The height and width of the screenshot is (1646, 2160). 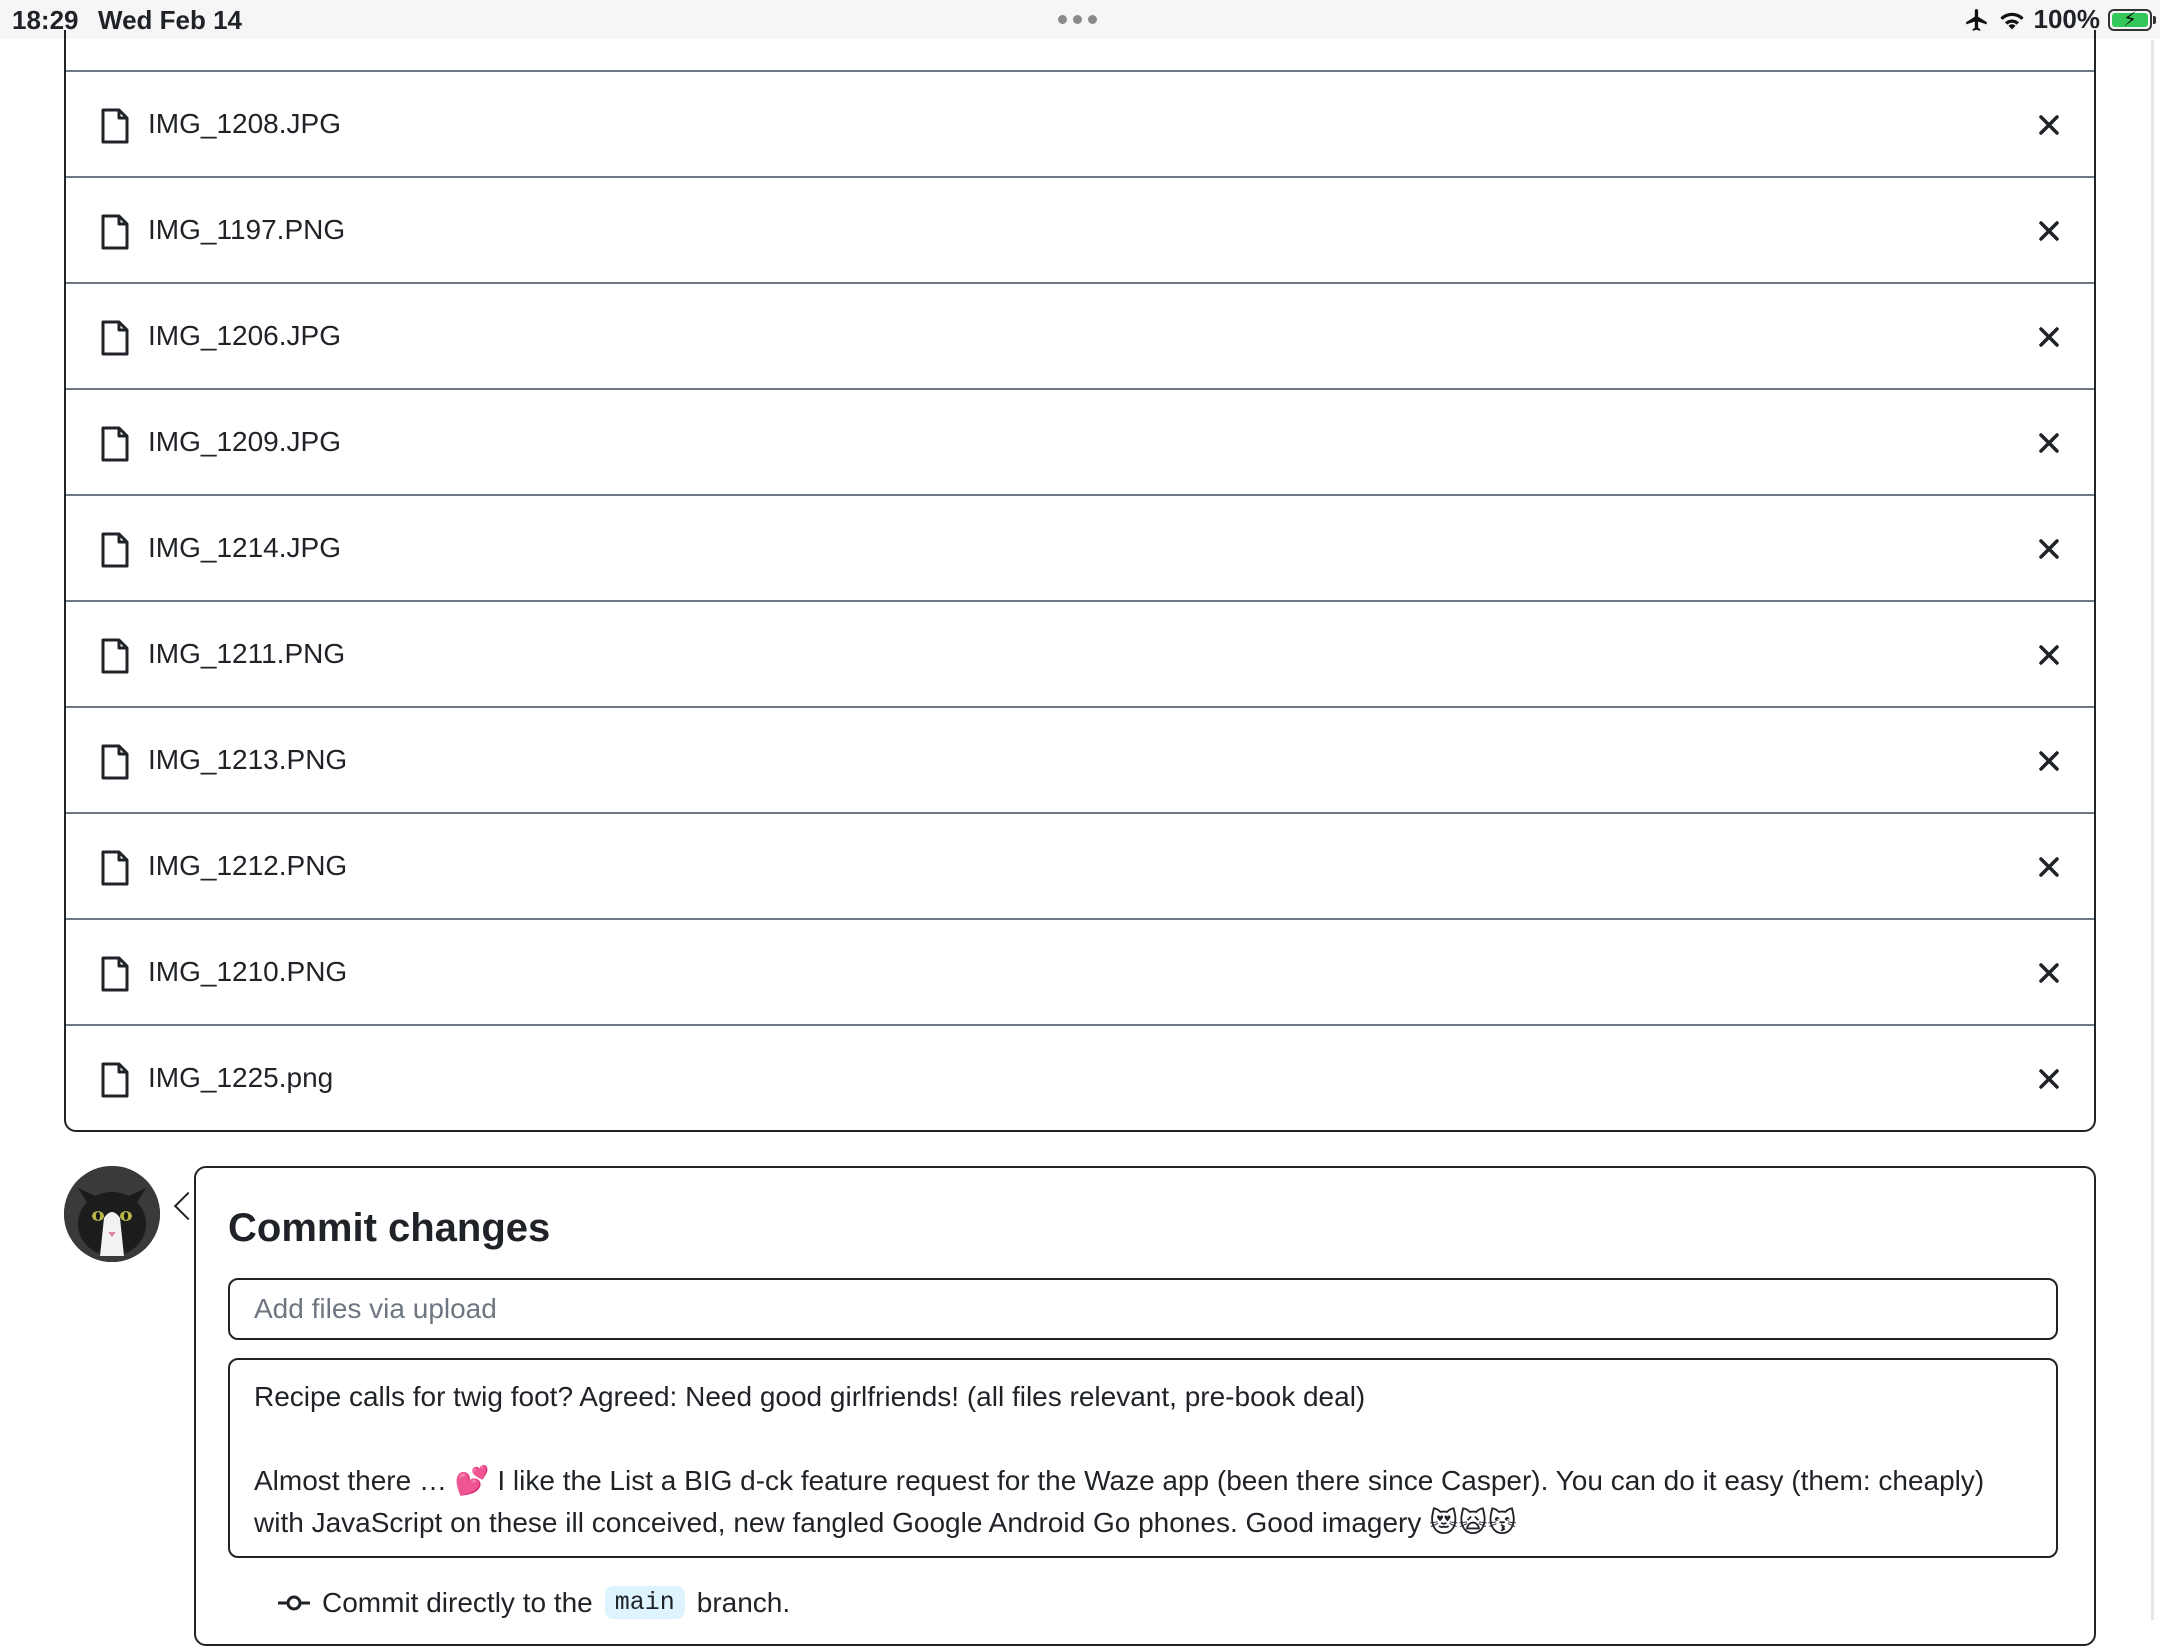 I want to click on file-row: IMG_1213.PNG, so click(x=1080, y=759).